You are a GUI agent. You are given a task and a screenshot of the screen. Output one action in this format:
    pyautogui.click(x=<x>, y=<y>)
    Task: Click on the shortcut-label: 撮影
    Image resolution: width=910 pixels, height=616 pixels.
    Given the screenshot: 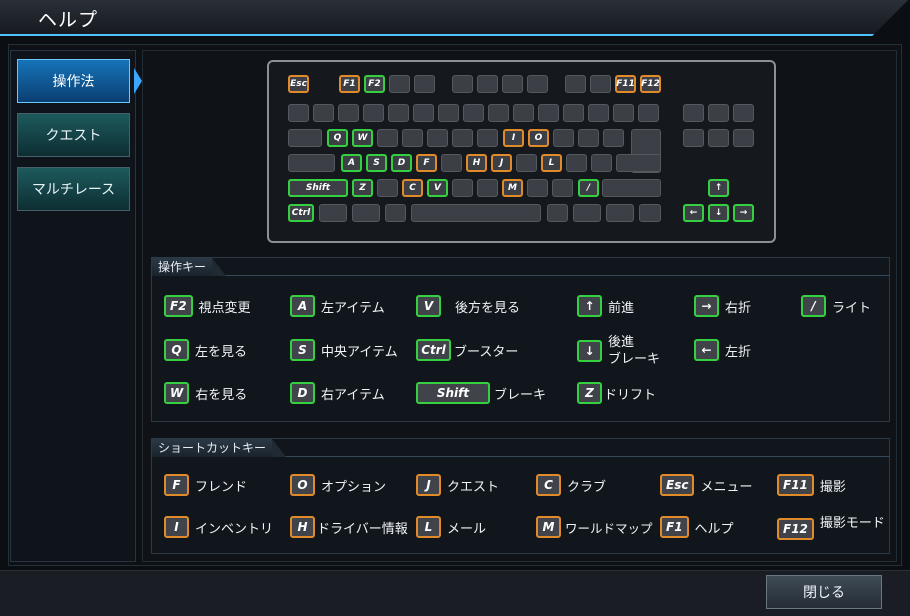 What is the action you would take?
    pyautogui.click(x=832, y=487)
    